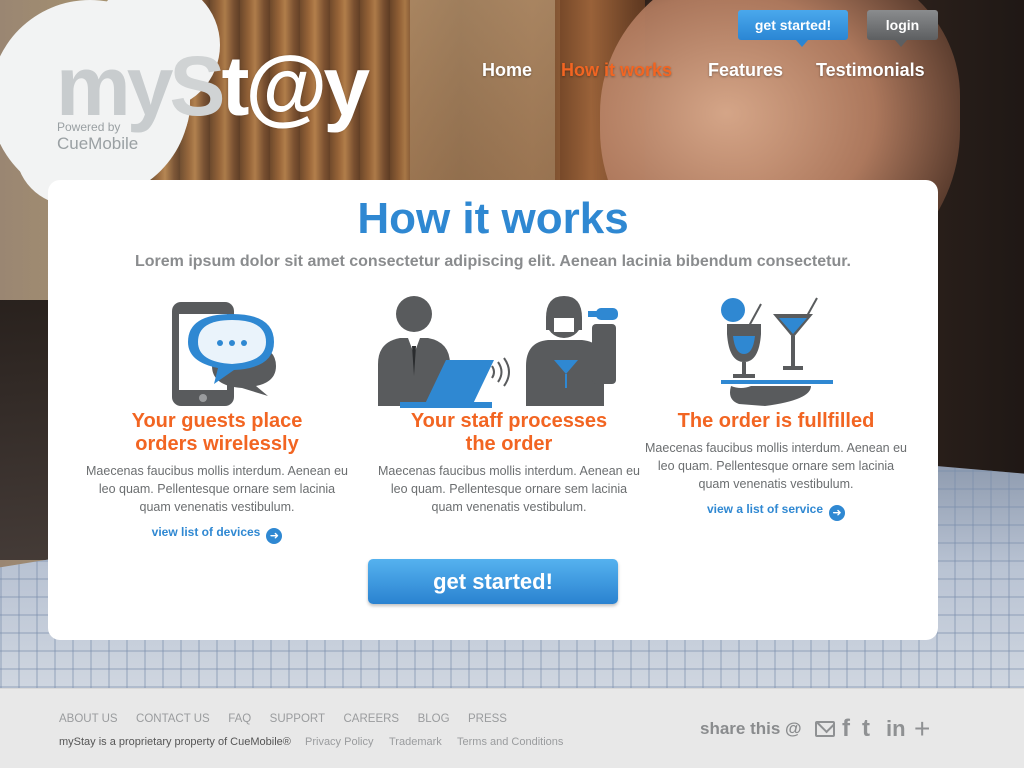 The height and width of the screenshot is (768, 1024). I want to click on login-button: login, so click(902, 28).